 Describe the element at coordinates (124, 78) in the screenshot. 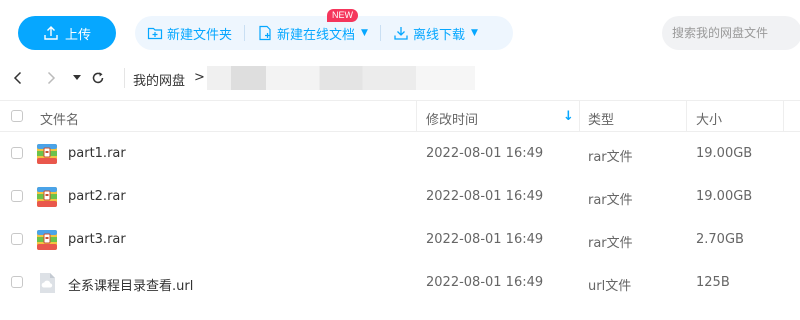

I see `divider` at that location.